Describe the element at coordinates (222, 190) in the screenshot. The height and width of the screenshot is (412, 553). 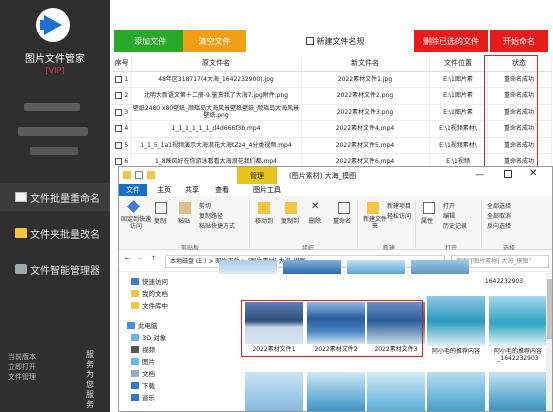
I see `tab-view: 查看` at that location.